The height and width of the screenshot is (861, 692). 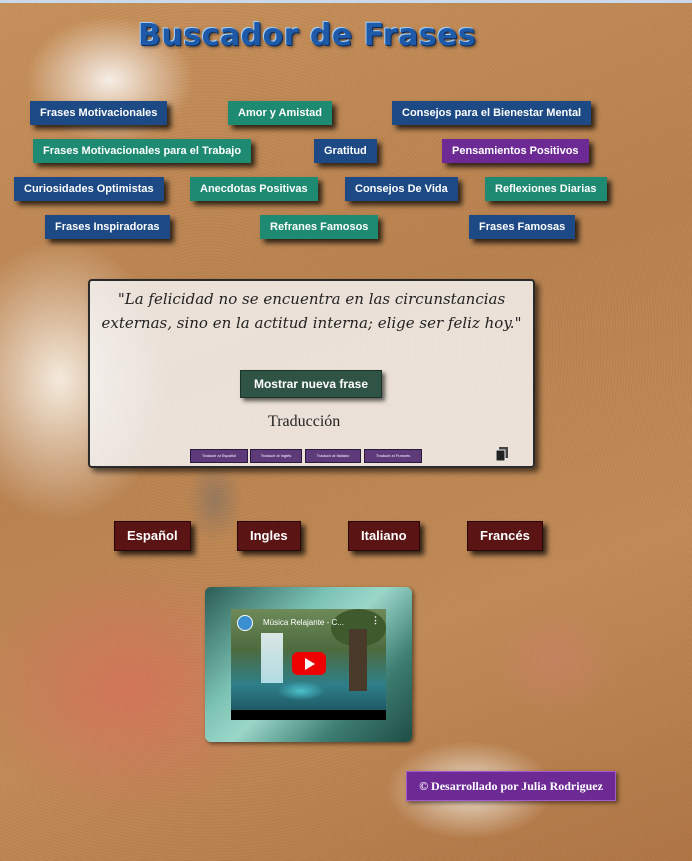 I want to click on category-gratitud: Gratitud, so click(x=345, y=151).